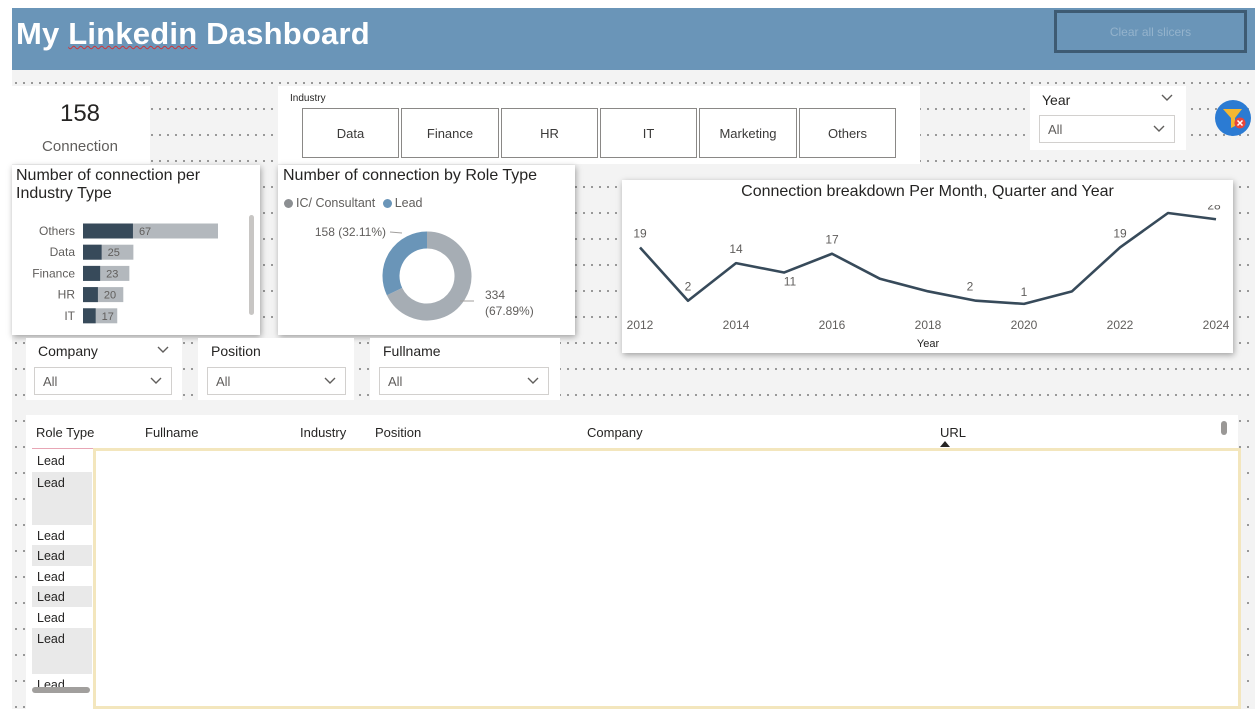 The image size is (1255, 709). Describe the element at coordinates (80, 113) in the screenshot. I see `kpi-value: 158` at that location.